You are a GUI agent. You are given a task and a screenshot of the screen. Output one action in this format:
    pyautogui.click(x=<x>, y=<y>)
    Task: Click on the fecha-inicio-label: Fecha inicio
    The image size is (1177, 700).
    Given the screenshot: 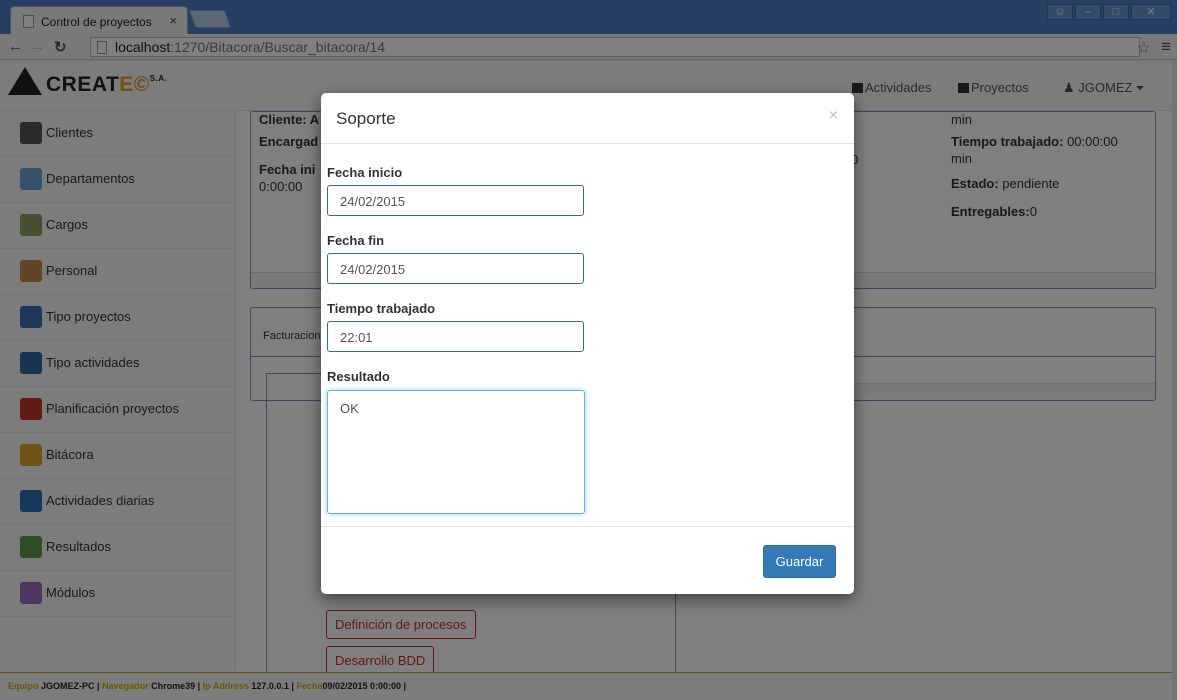 What is the action you would take?
    pyautogui.click(x=365, y=172)
    